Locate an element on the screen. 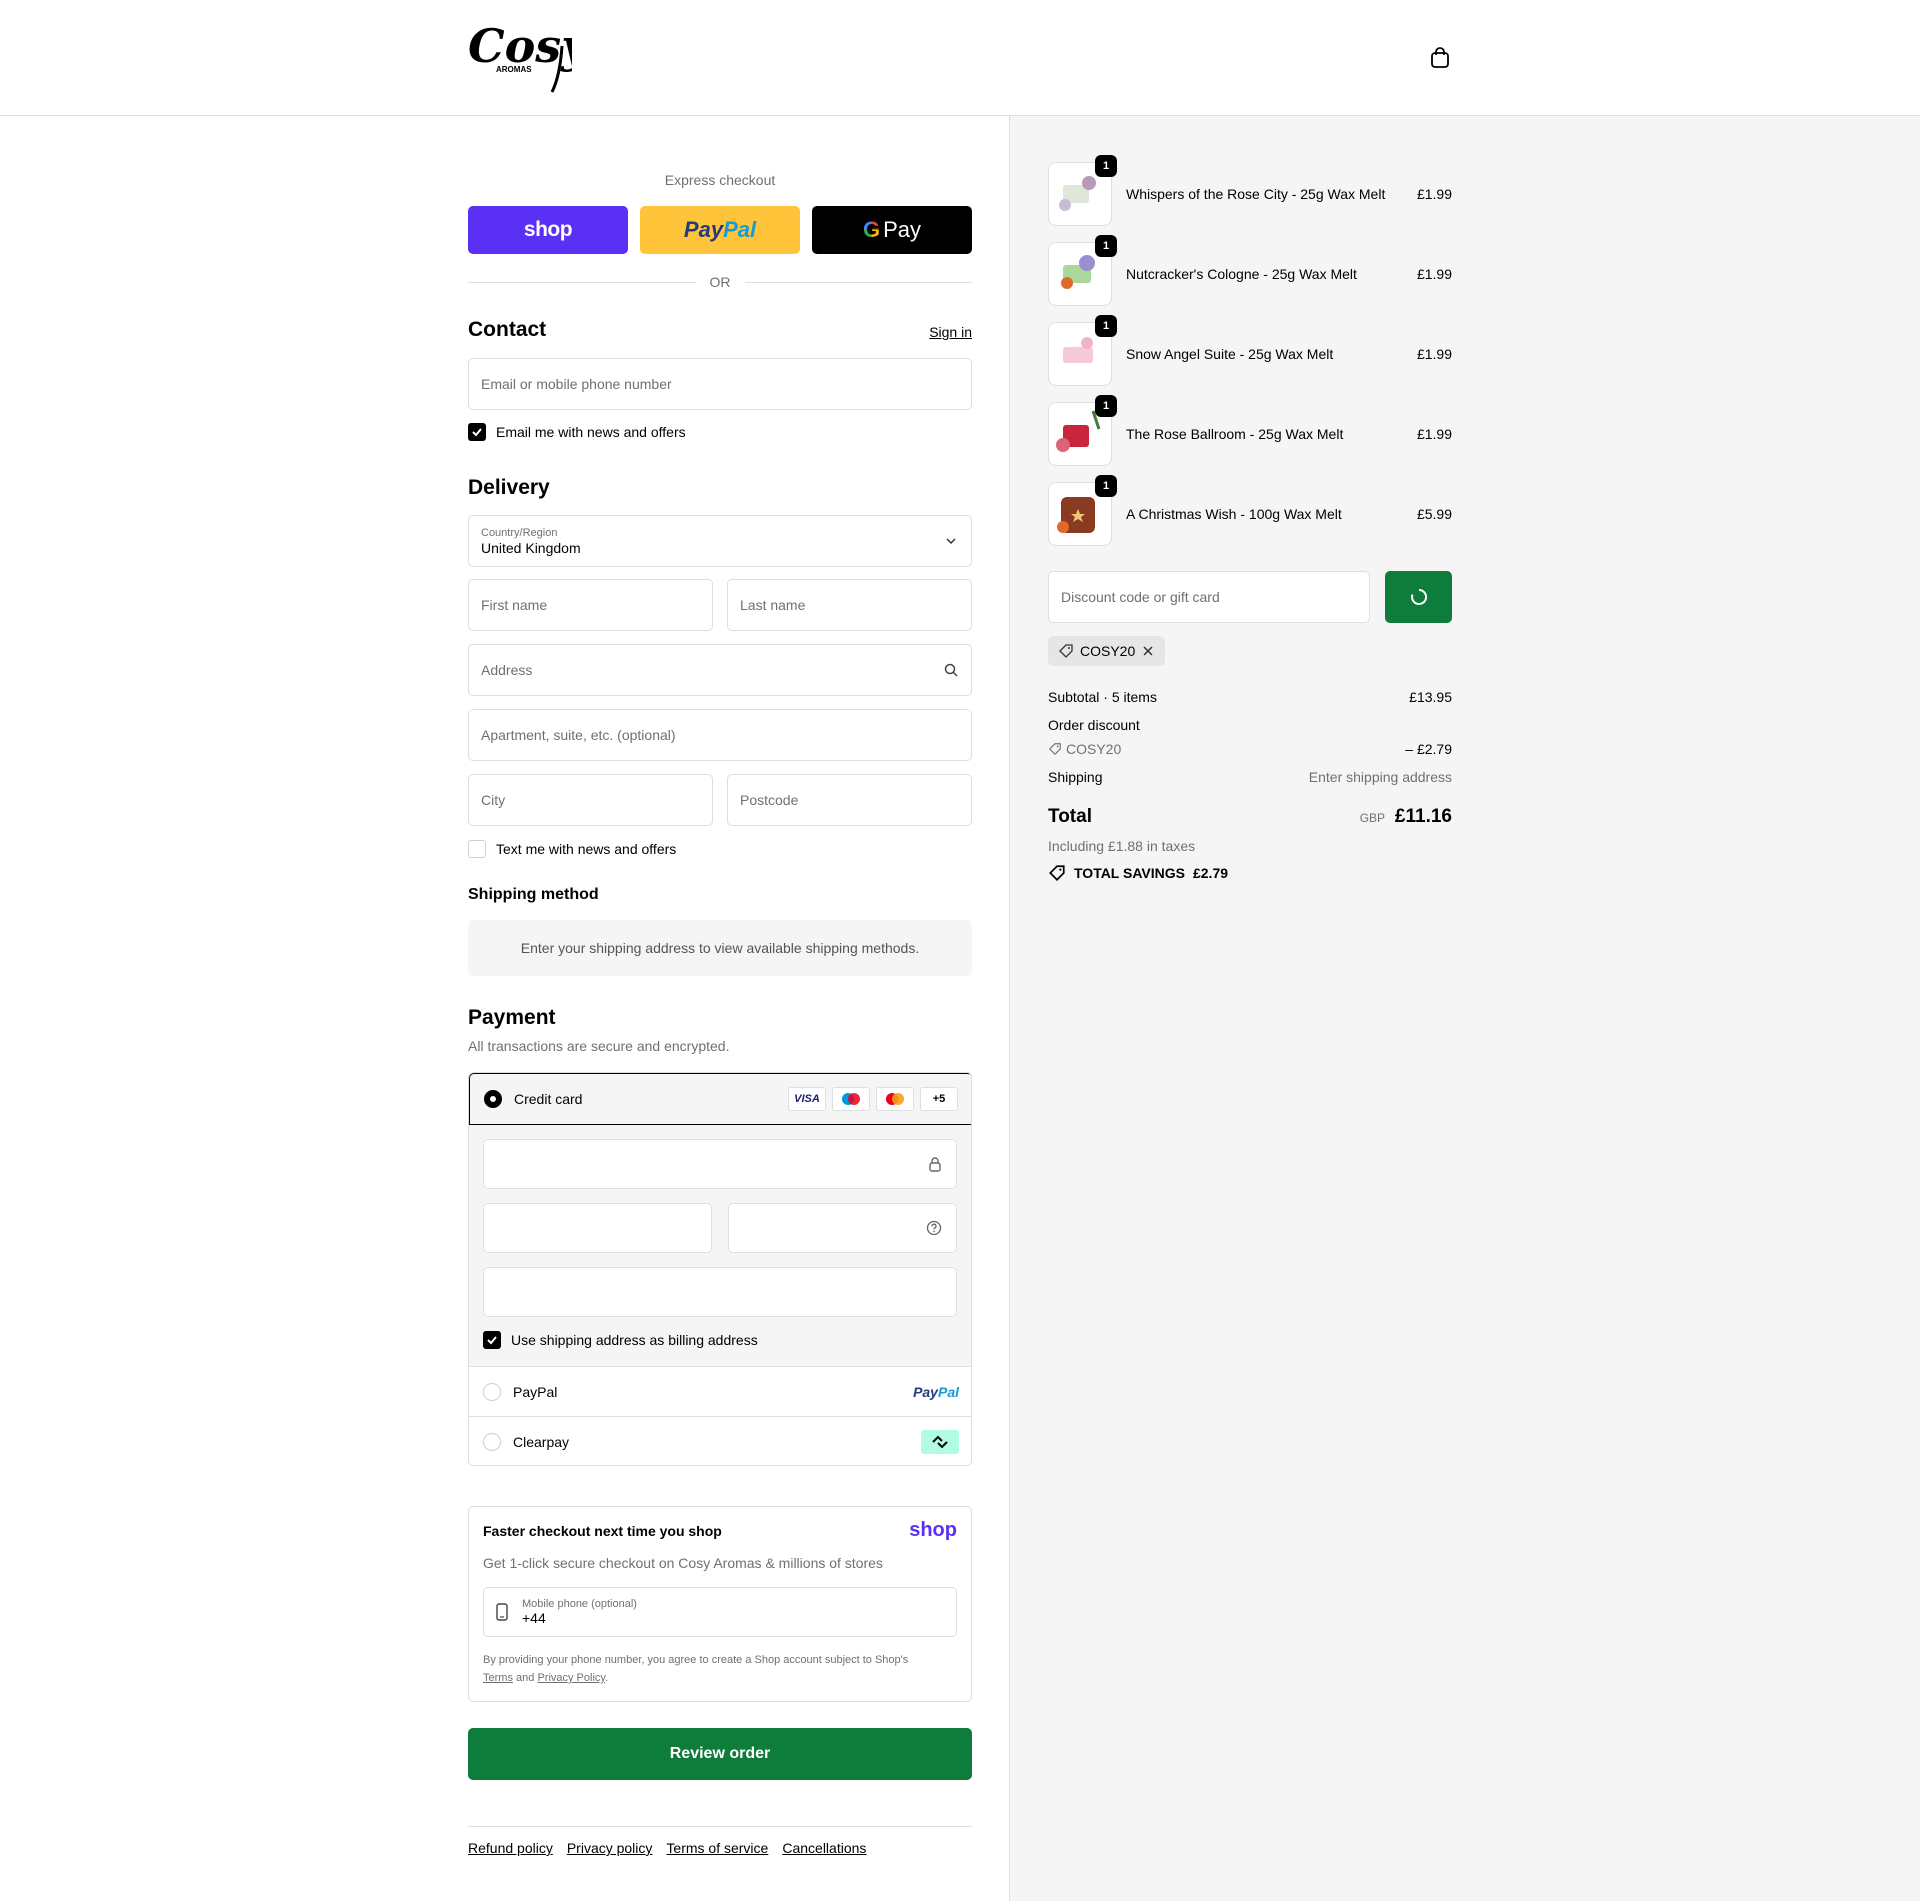  refund-policy-link: Refund policy is located at coordinates (510, 1848).